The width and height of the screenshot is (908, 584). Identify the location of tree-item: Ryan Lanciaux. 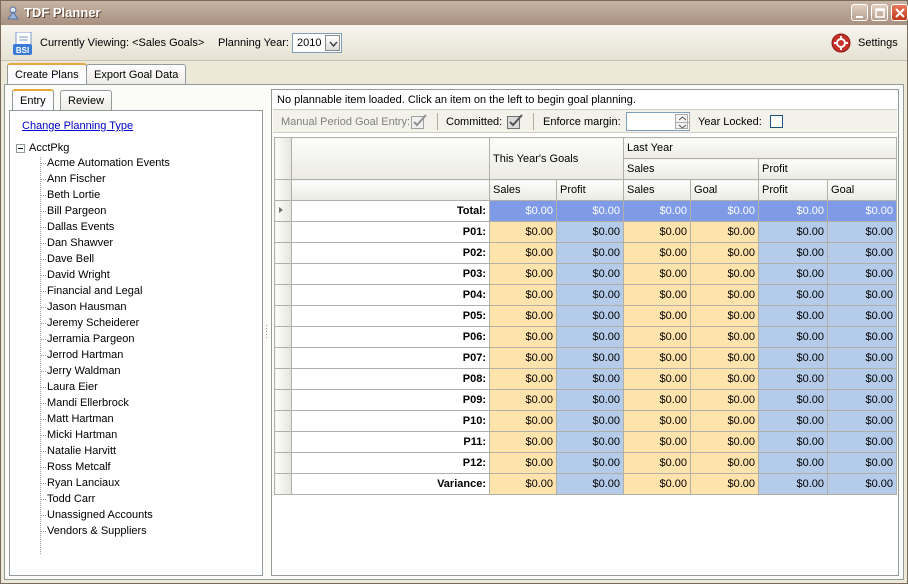
(105, 483).